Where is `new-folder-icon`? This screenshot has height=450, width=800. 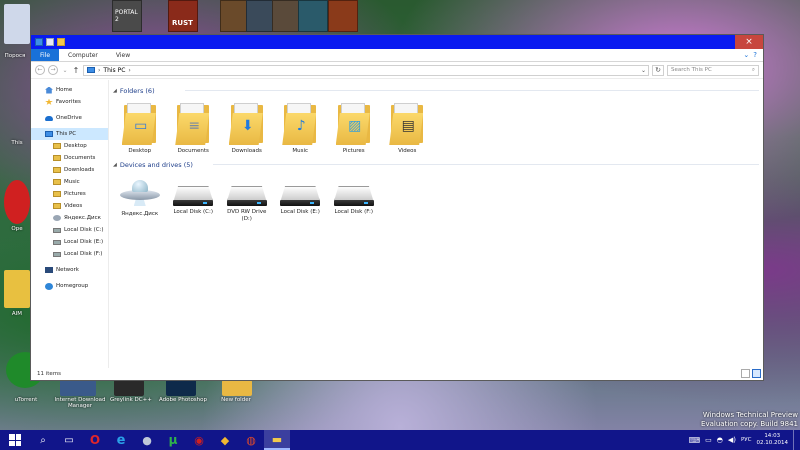 new-folder-icon is located at coordinates (61, 42).